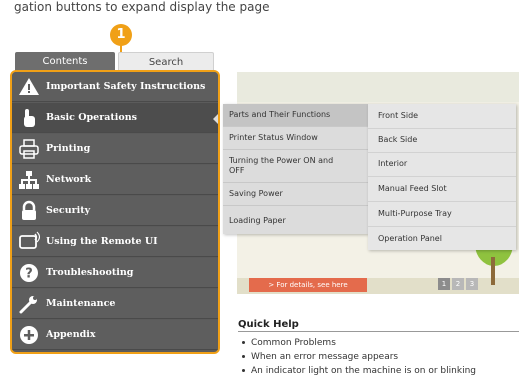  I want to click on menu-item-saving-power: Saving Power, so click(295, 194).